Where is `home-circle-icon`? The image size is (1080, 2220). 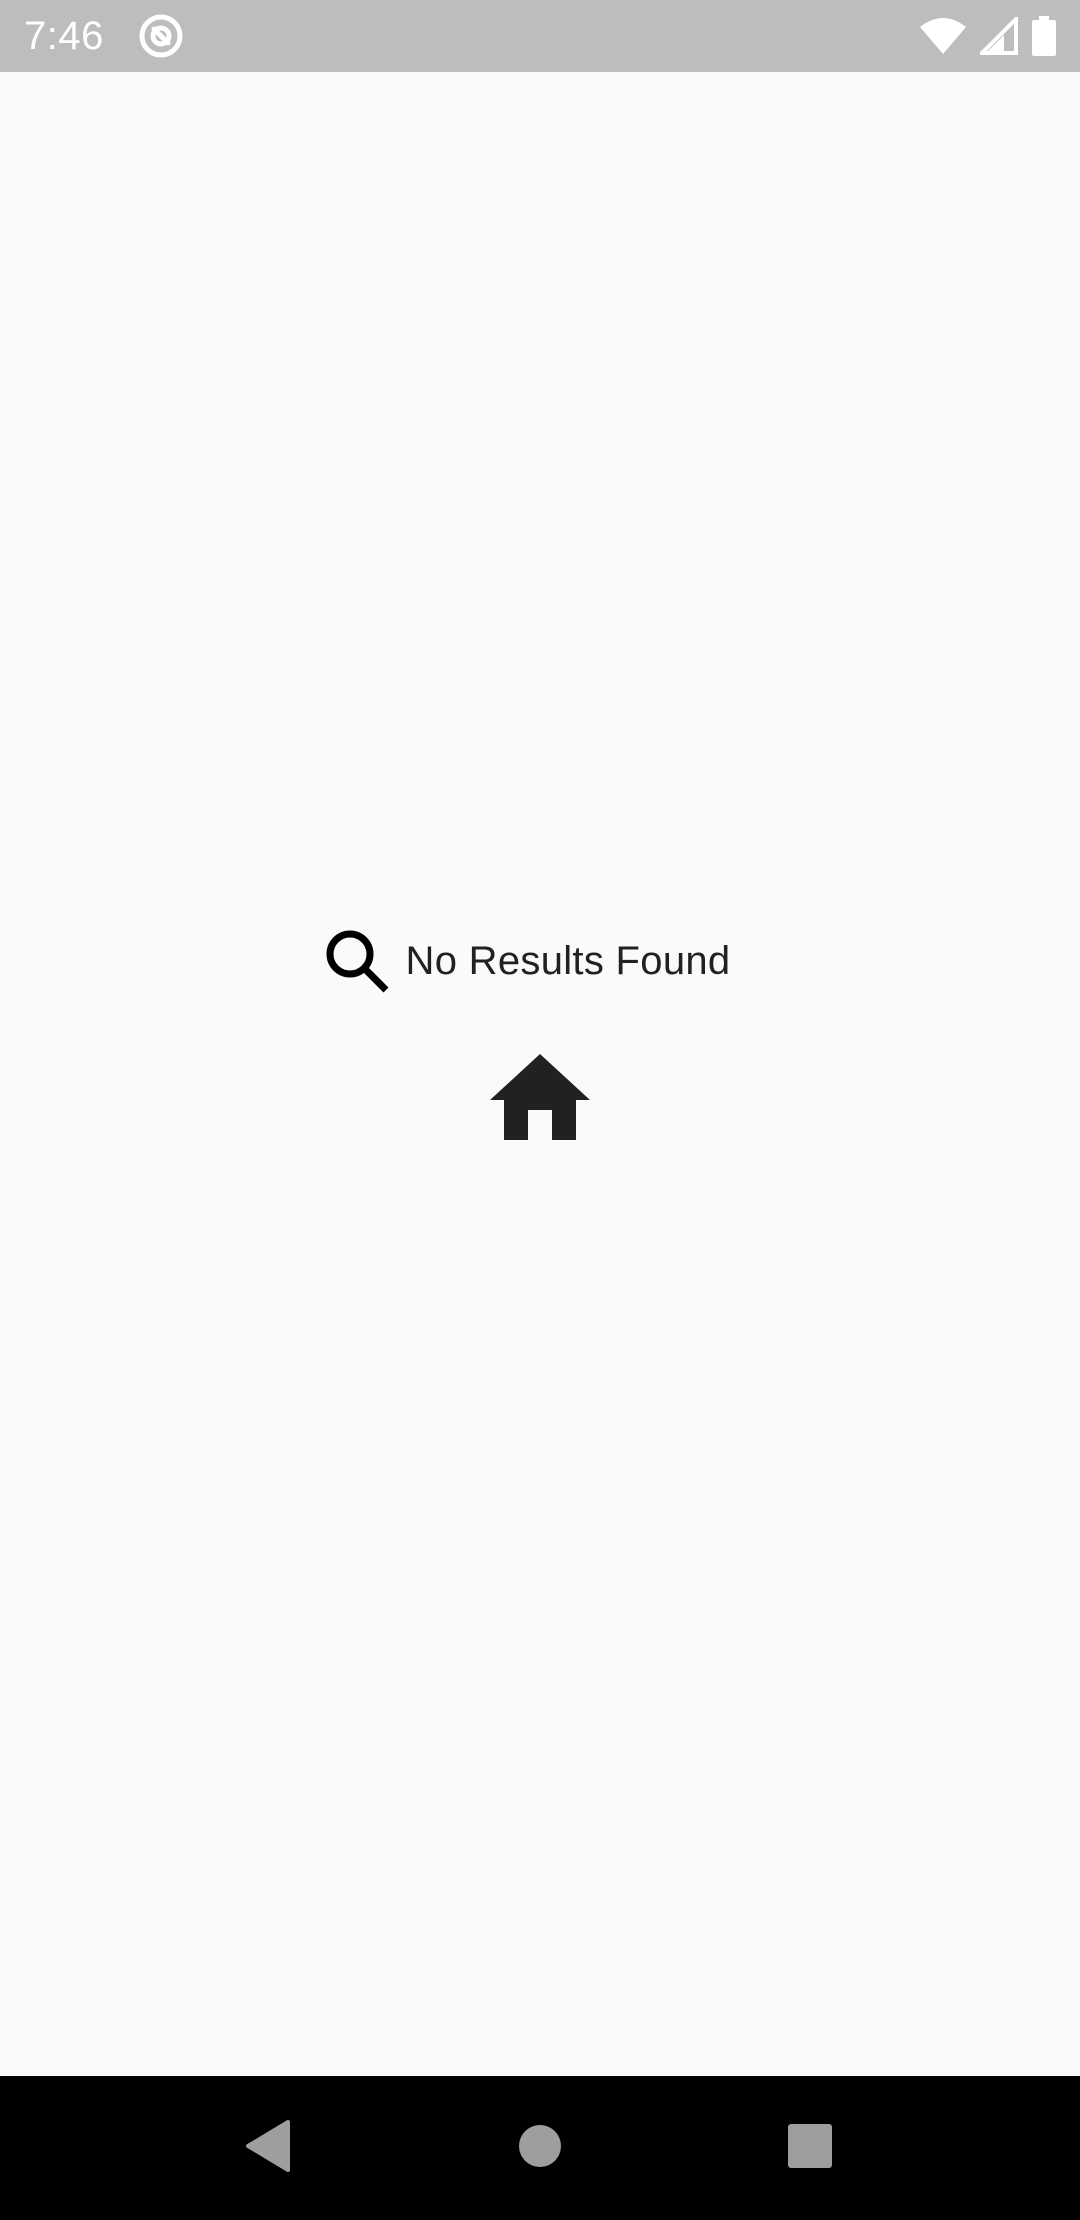 home-circle-icon is located at coordinates (540, 2148).